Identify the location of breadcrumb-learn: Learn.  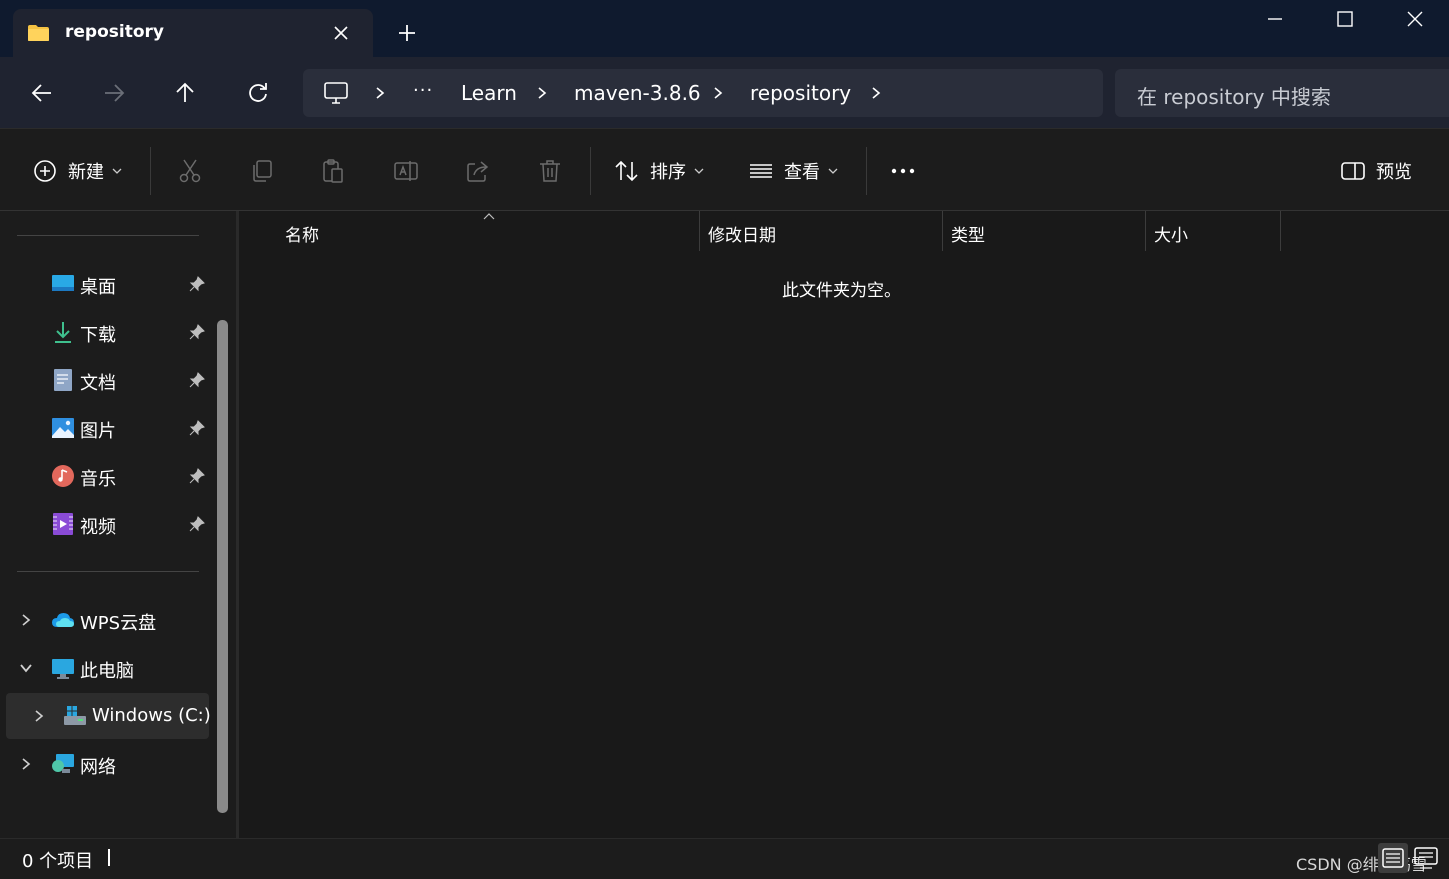
(489, 93).